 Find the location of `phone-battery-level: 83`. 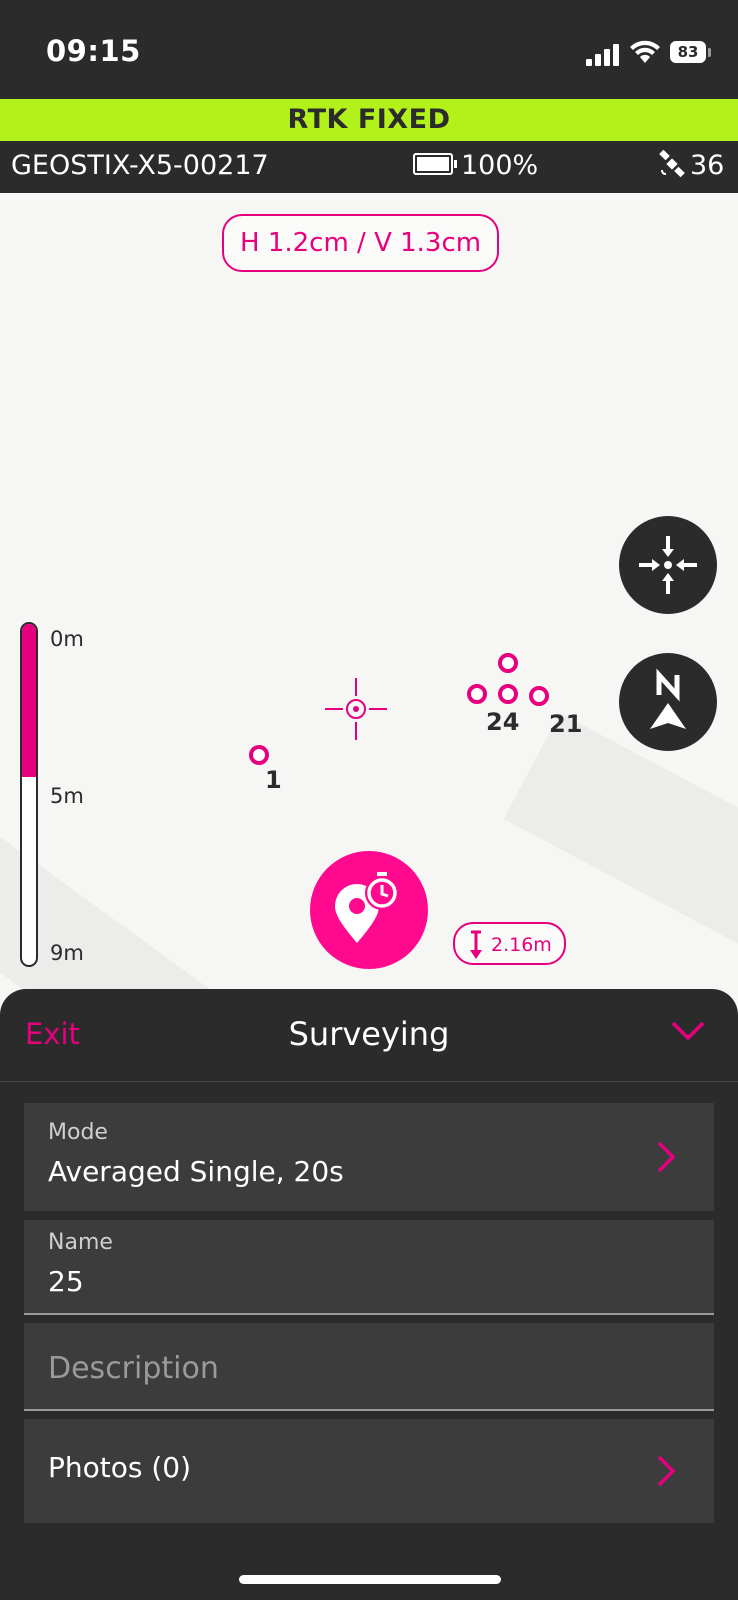

phone-battery-level: 83 is located at coordinates (688, 52).